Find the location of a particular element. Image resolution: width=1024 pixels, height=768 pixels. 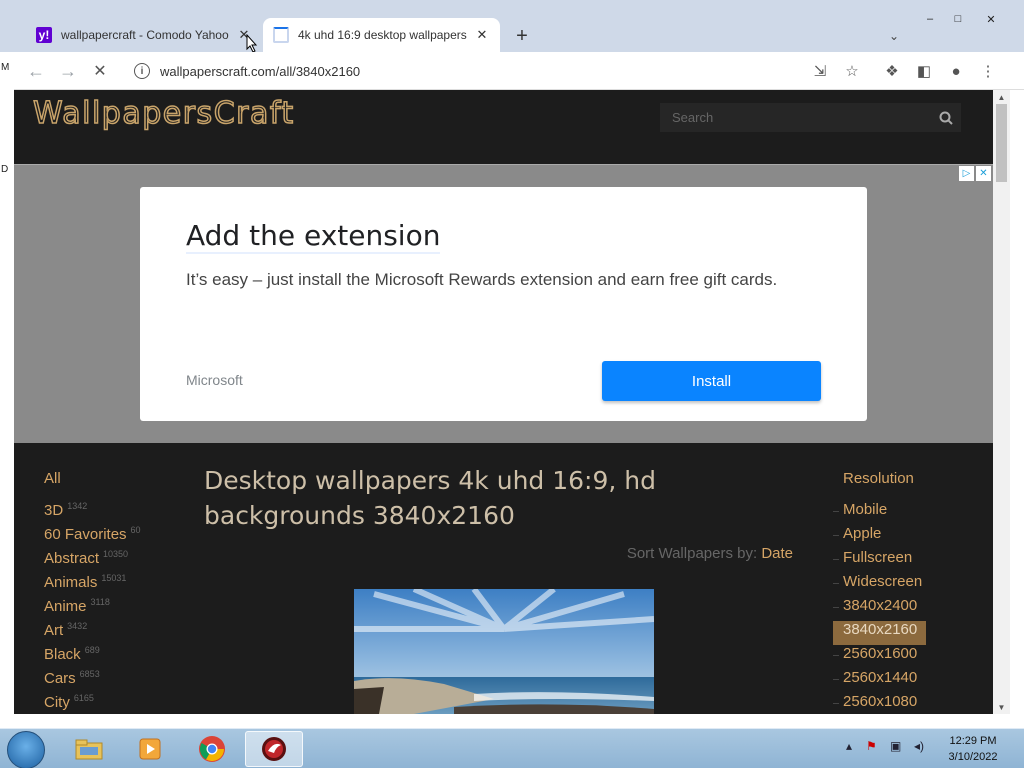

sort-value-link: Date is located at coordinates (777, 553).